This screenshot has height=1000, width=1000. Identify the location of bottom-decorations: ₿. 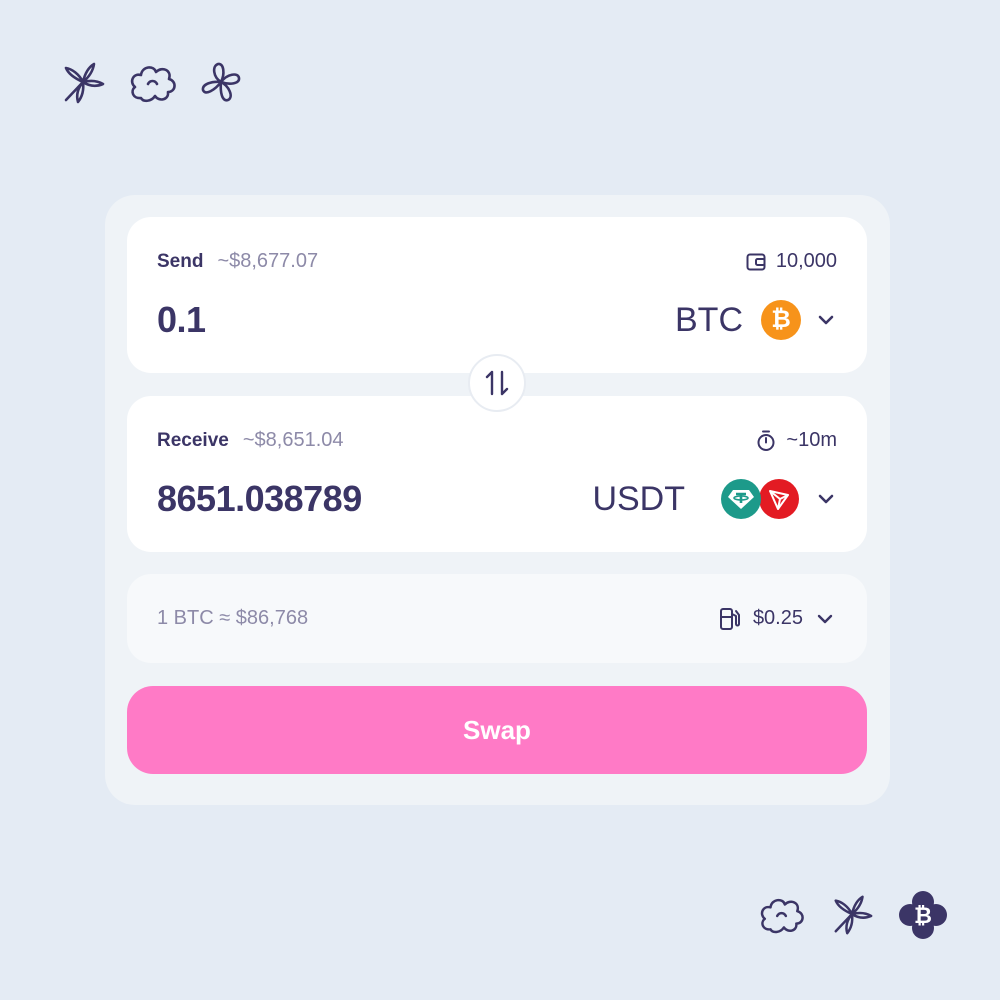
(853, 915).